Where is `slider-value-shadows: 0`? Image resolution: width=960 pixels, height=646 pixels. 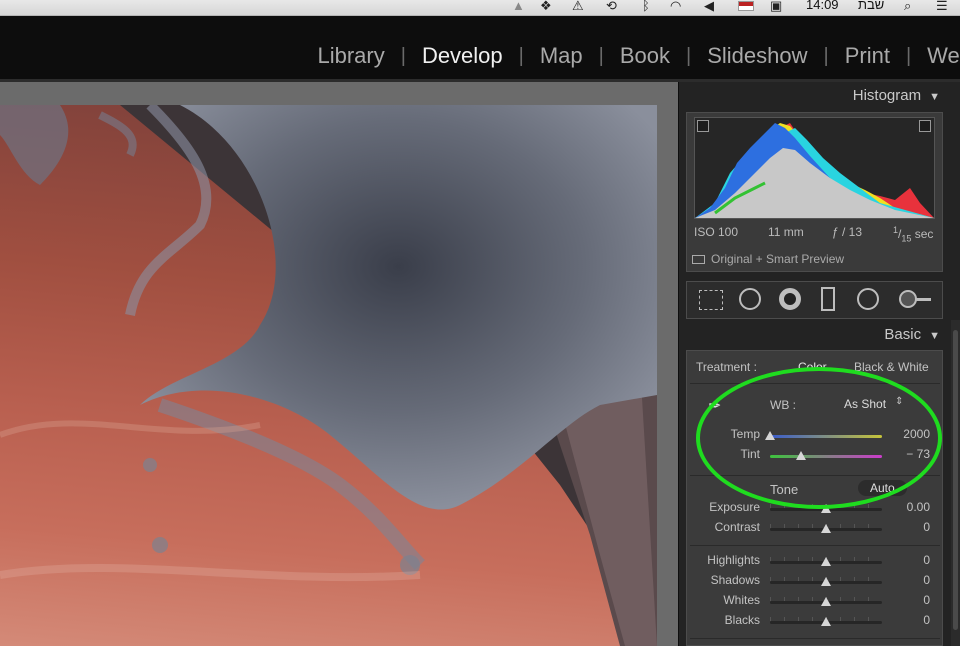
slider-value-shadows: 0 is located at coordinates (905, 580).